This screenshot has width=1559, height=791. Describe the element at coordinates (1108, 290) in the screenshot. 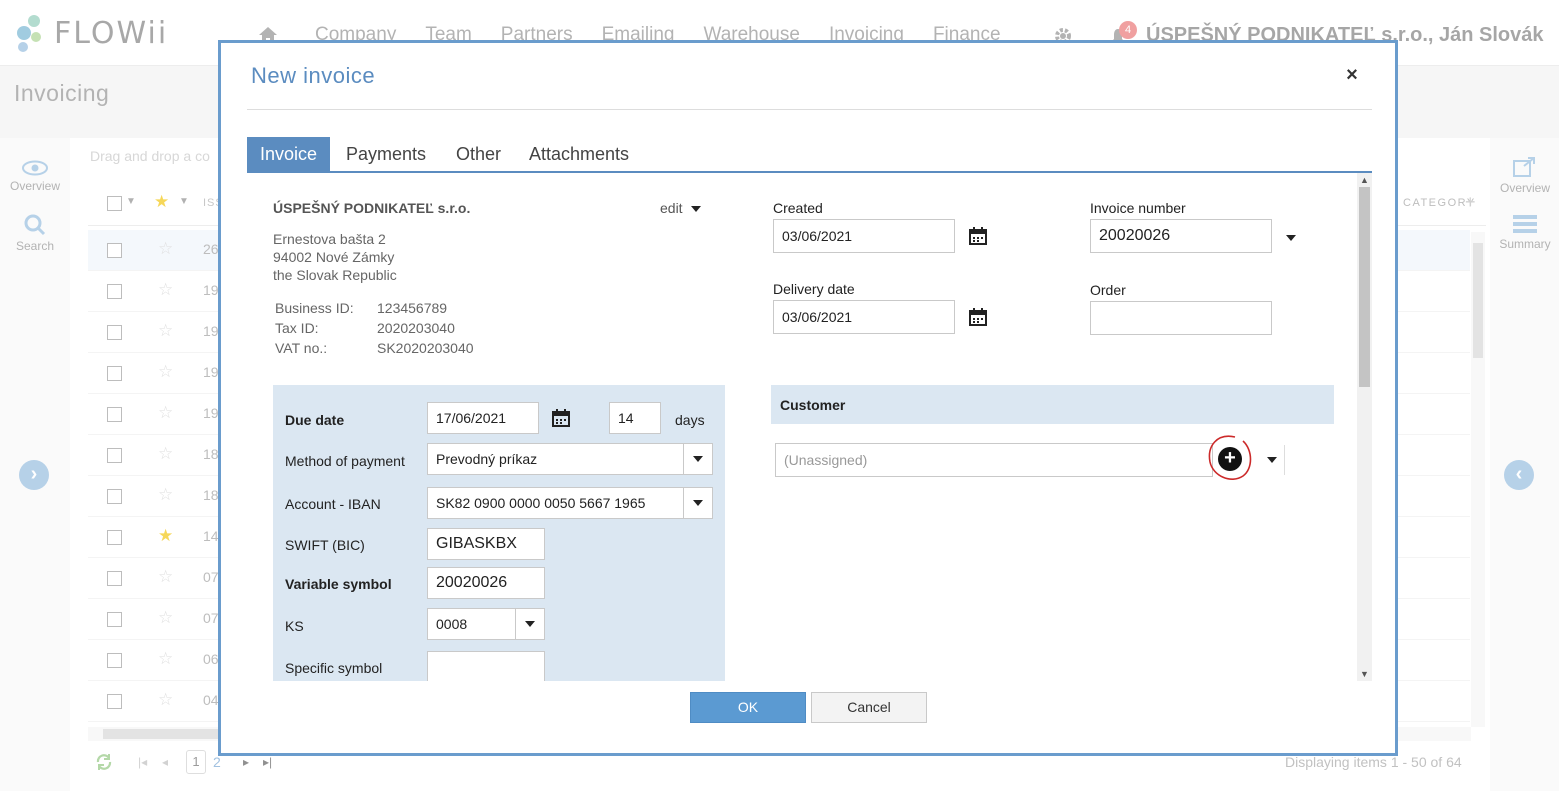

I see `order-label: Order` at that location.